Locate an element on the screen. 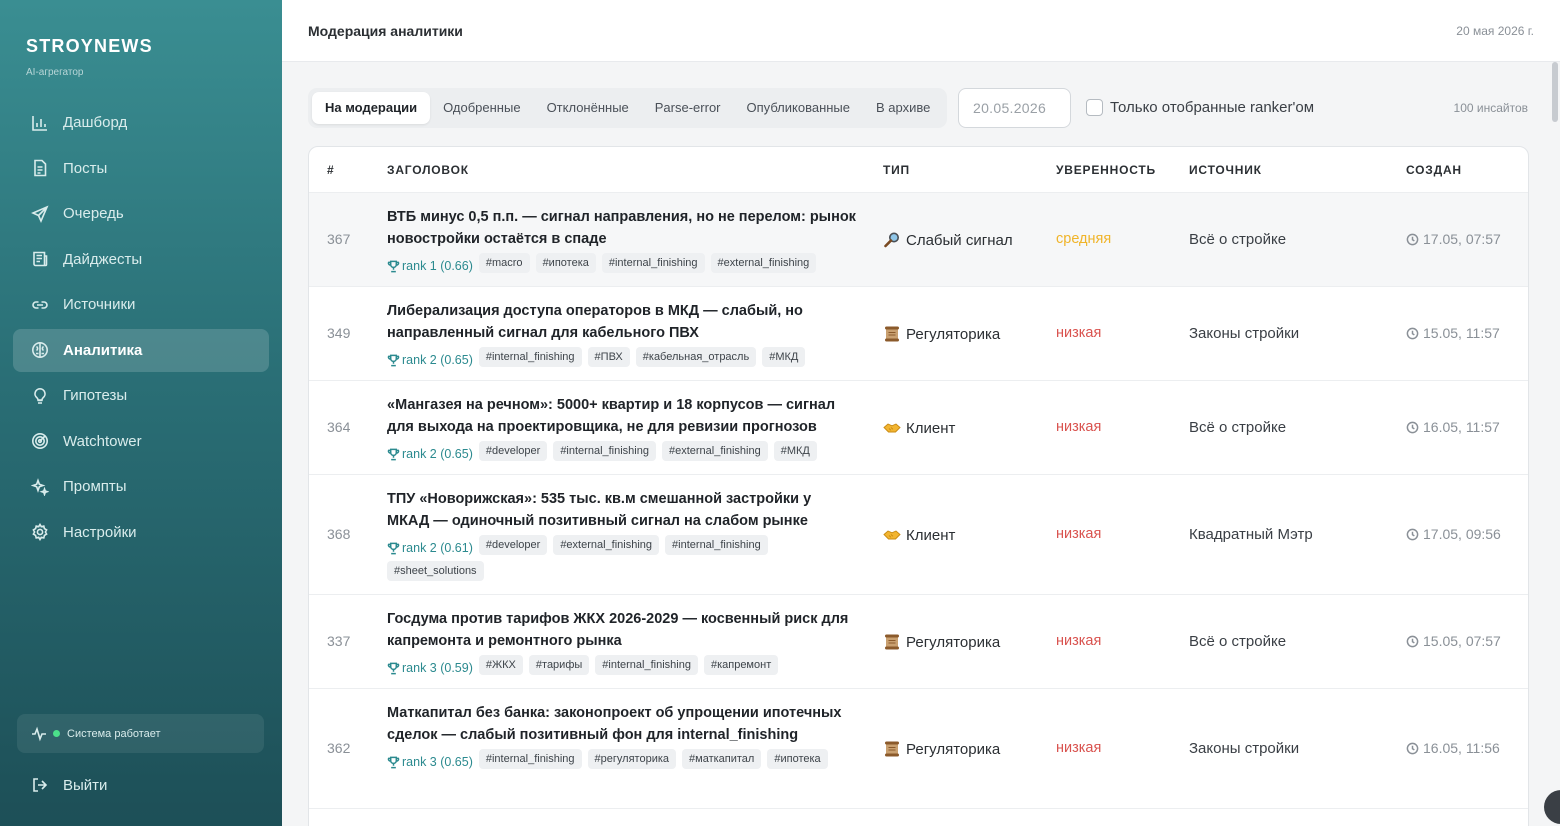 Image resolution: width=1560 pixels, height=826 pixels. link-icon is located at coordinates (40, 305).